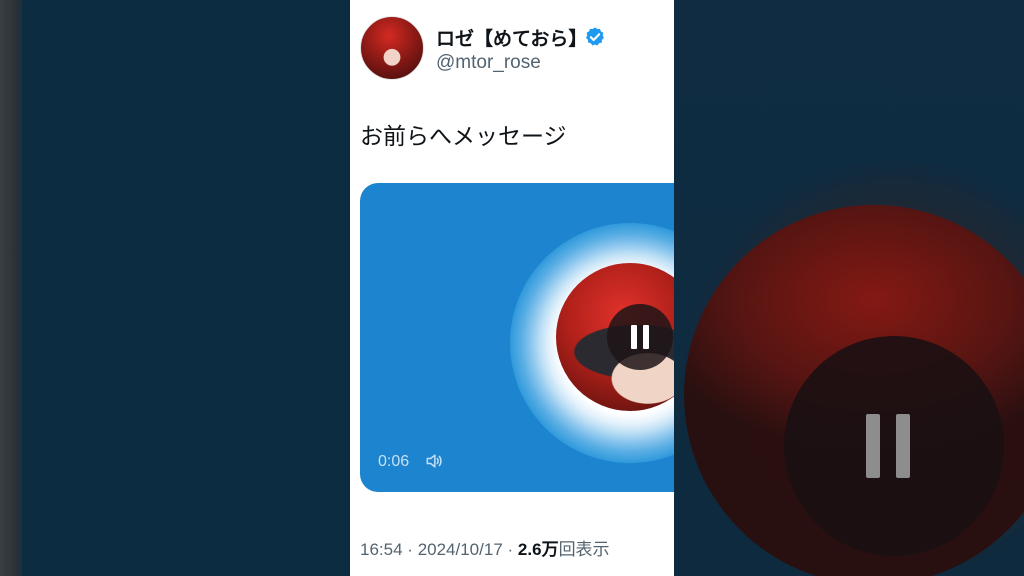 This screenshot has width=1024, height=576. What do you see at coordinates (894, 446) in the screenshot?
I see `right-blurred-pause-button` at bounding box center [894, 446].